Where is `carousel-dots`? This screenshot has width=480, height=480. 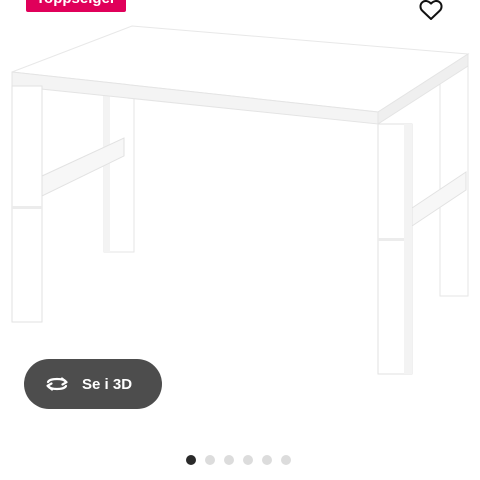
carousel-dots is located at coordinates (238, 460).